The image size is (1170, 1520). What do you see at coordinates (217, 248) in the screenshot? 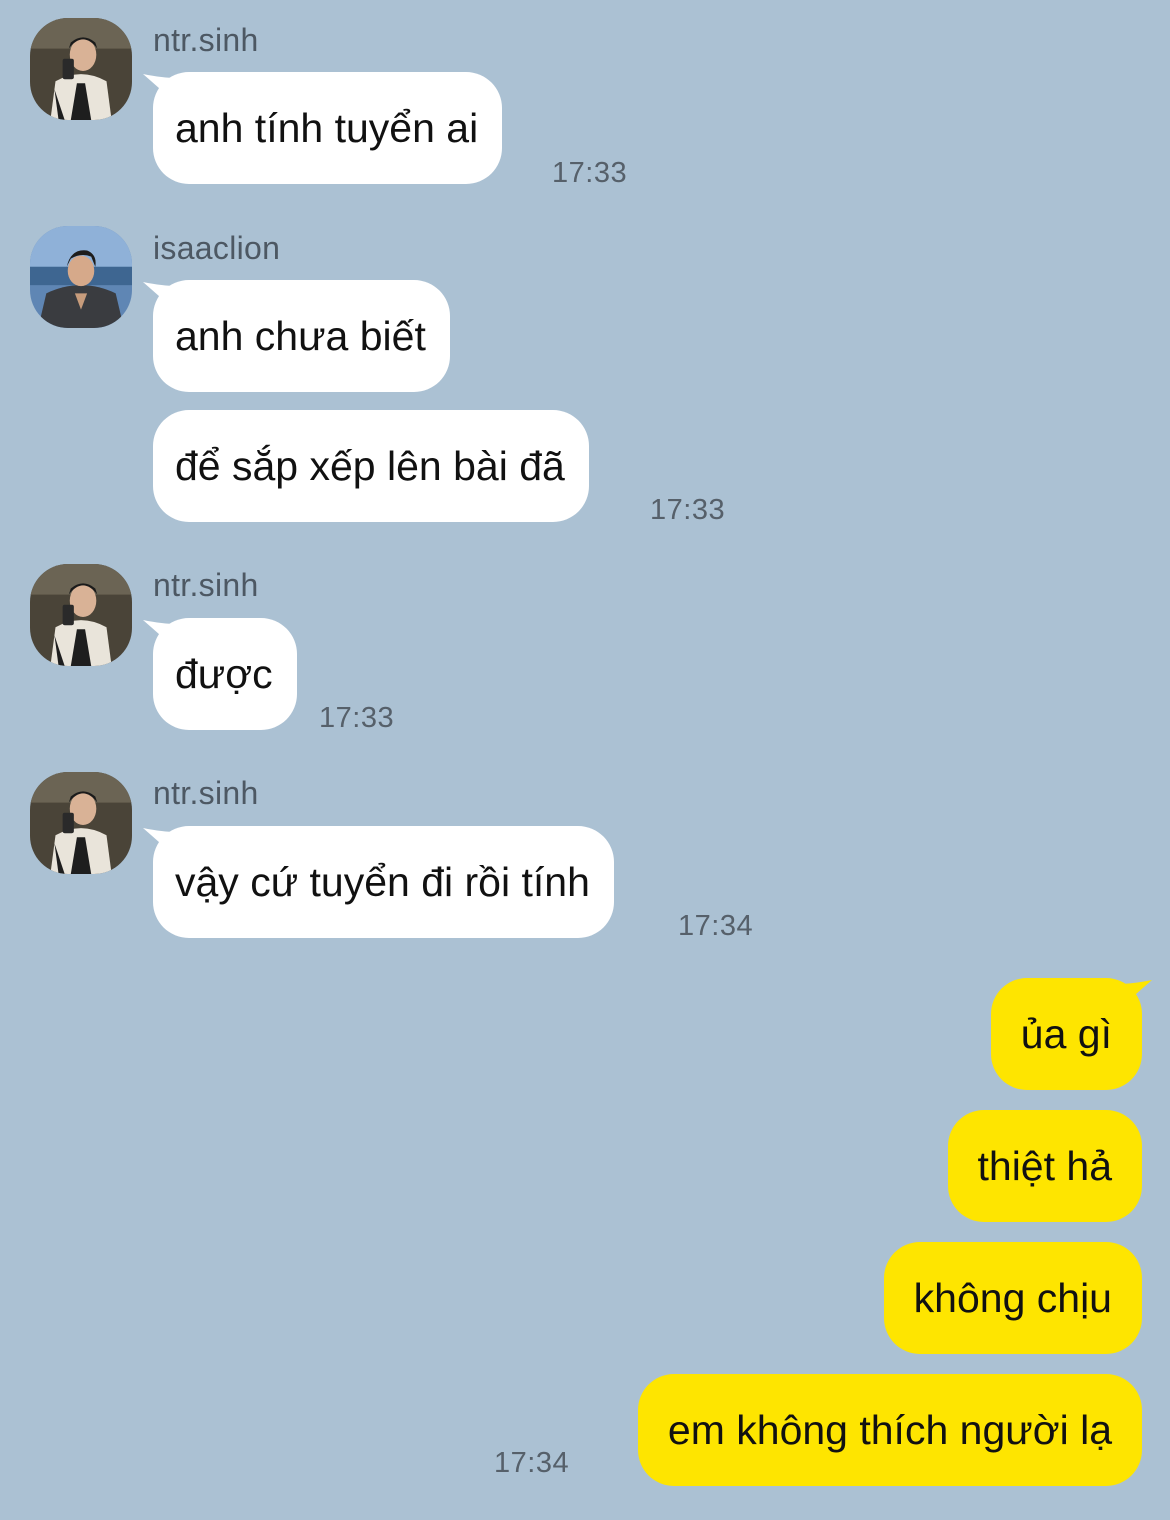
I see `sender-name: isaaclion` at bounding box center [217, 248].